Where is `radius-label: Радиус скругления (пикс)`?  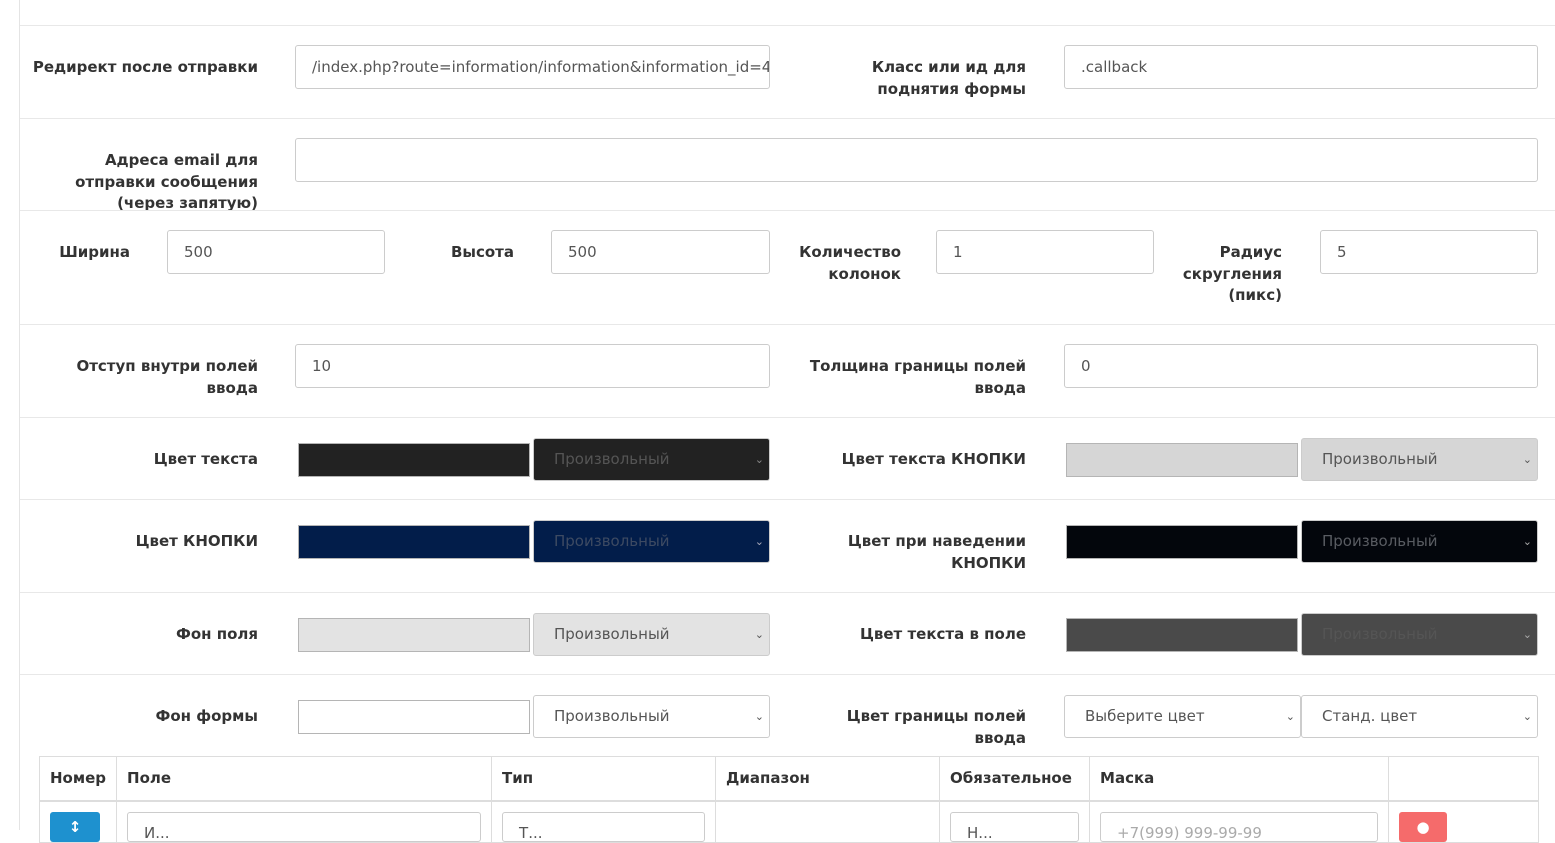 radius-label: Радиус скругления (пикс) is located at coordinates (1232, 273).